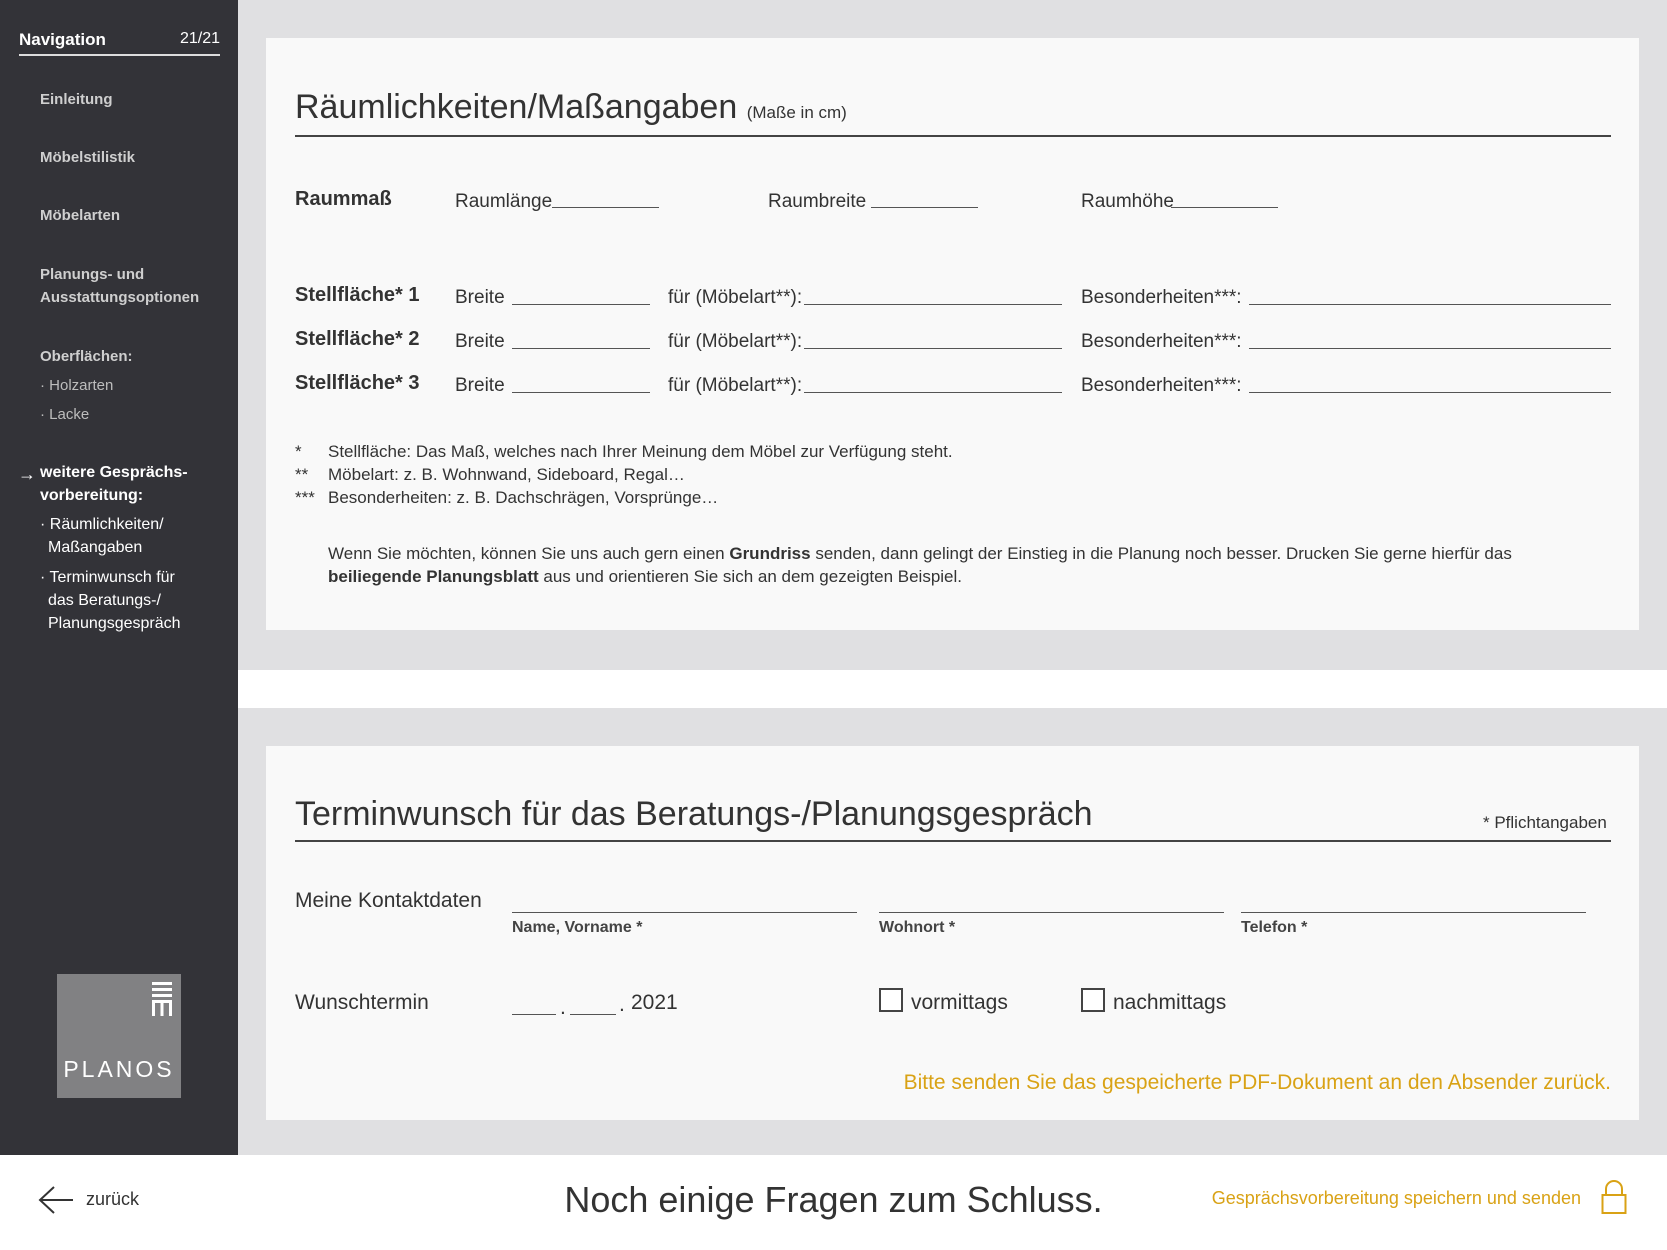  Describe the element at coordinates (796, 112) in the screenshot. I see `unit-note: (Maße in cm)` at that location.